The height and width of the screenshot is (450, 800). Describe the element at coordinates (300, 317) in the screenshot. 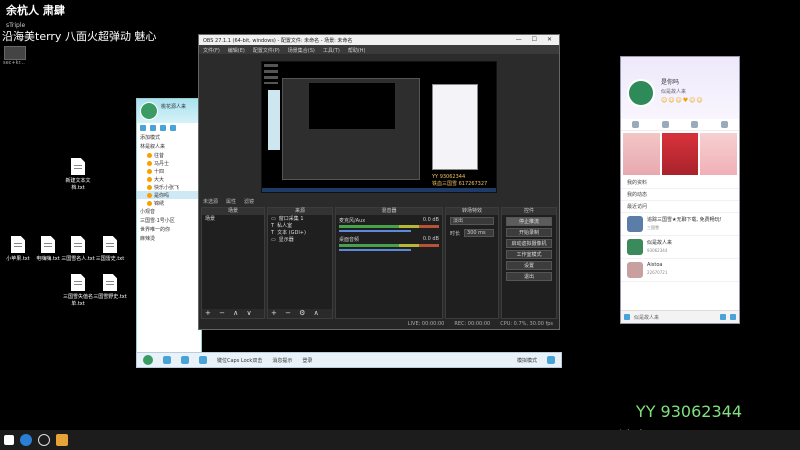

I see `source-controls: + − ⚙ ∧ ∨` at that location.